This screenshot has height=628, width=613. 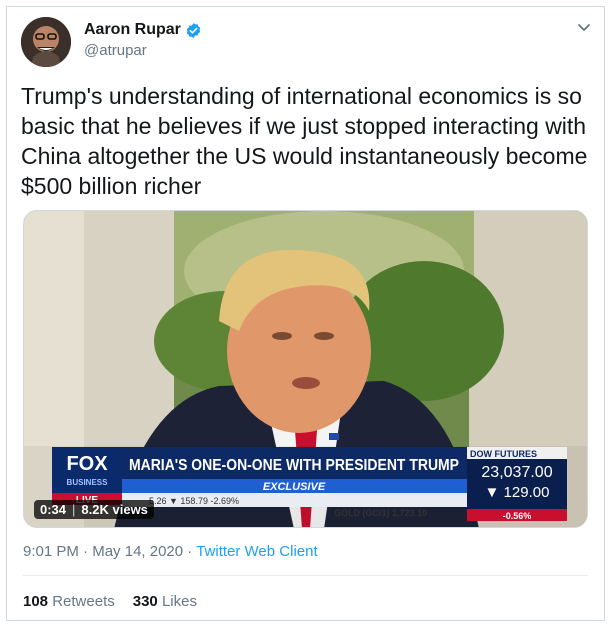 I want to click on chevron-down-icon, so click(x=584, y=27).